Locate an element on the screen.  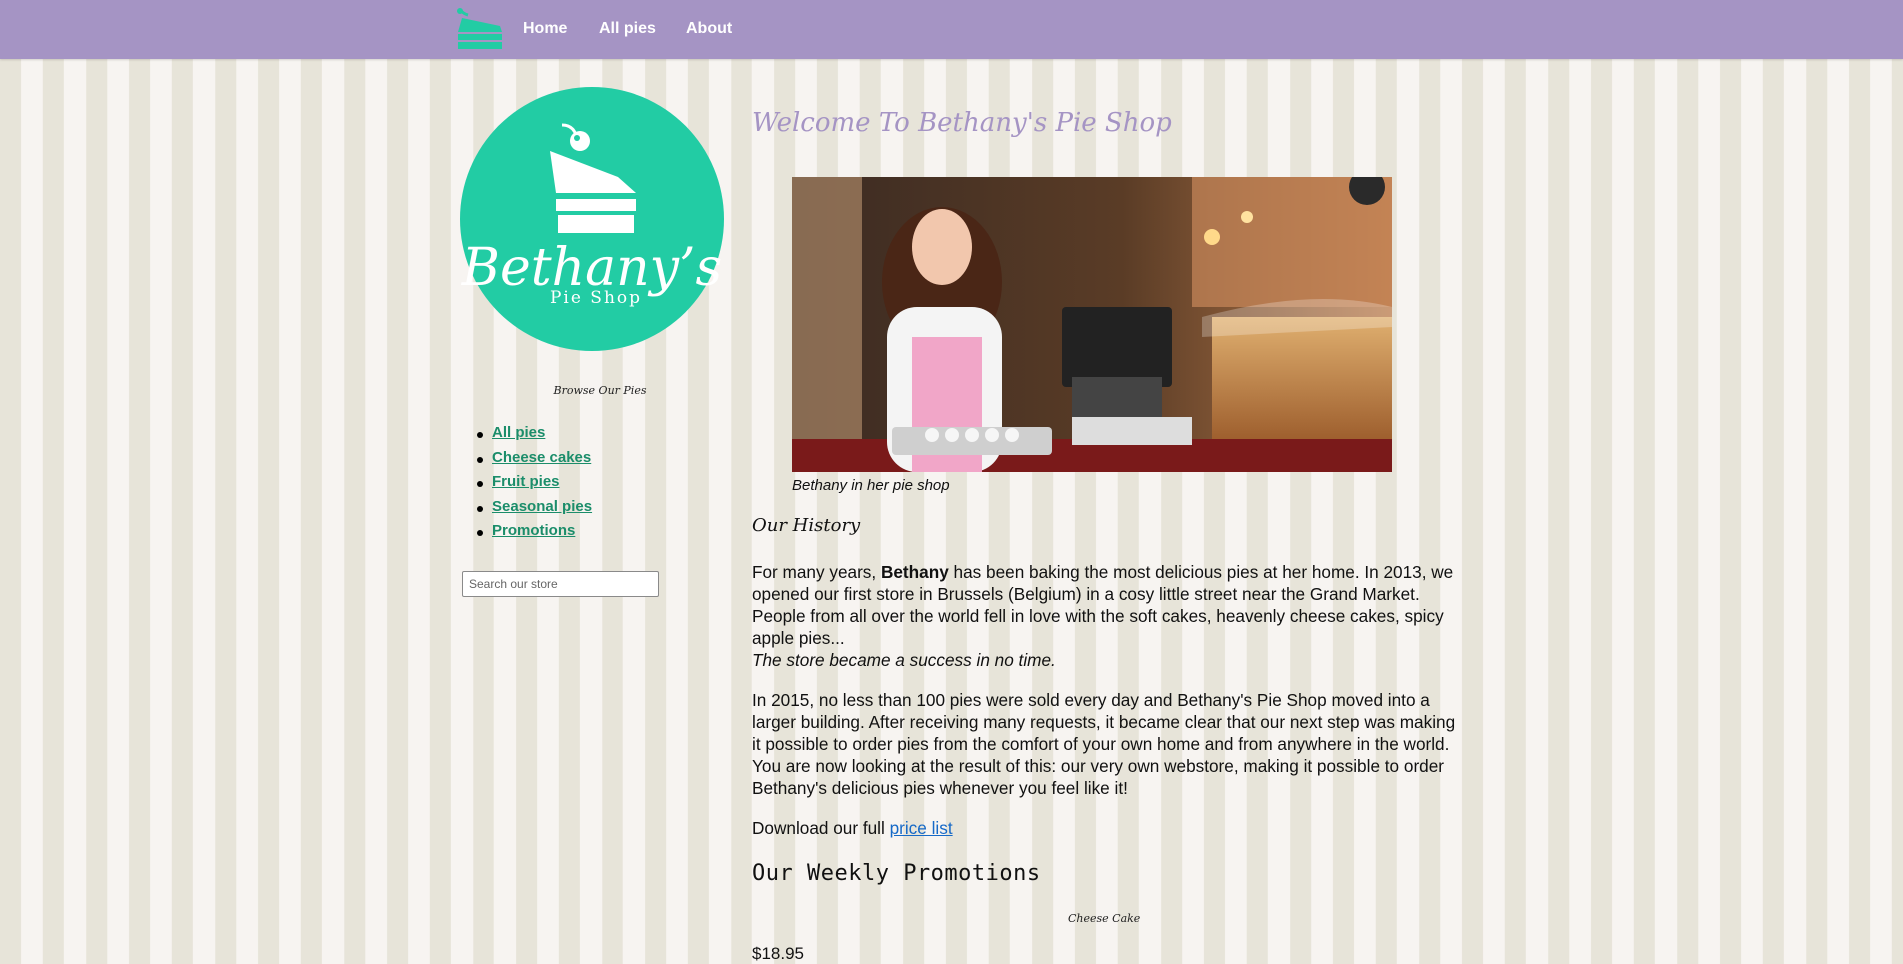
logo-subtitle: Pie Shop is located at coordinates (596, 298).